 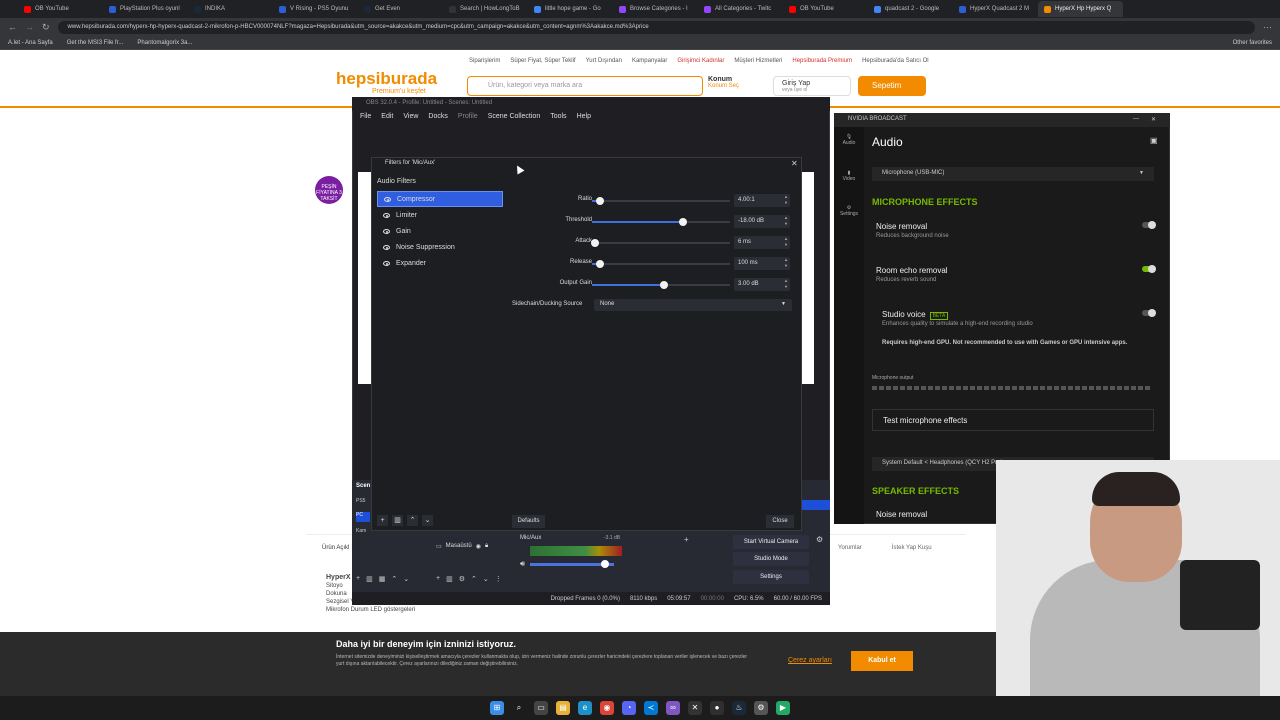 What do you see at coordinates (1154, 140) in the screenshot?
I see `feedback-icon: ▣` at bounding box center [1154, 140].